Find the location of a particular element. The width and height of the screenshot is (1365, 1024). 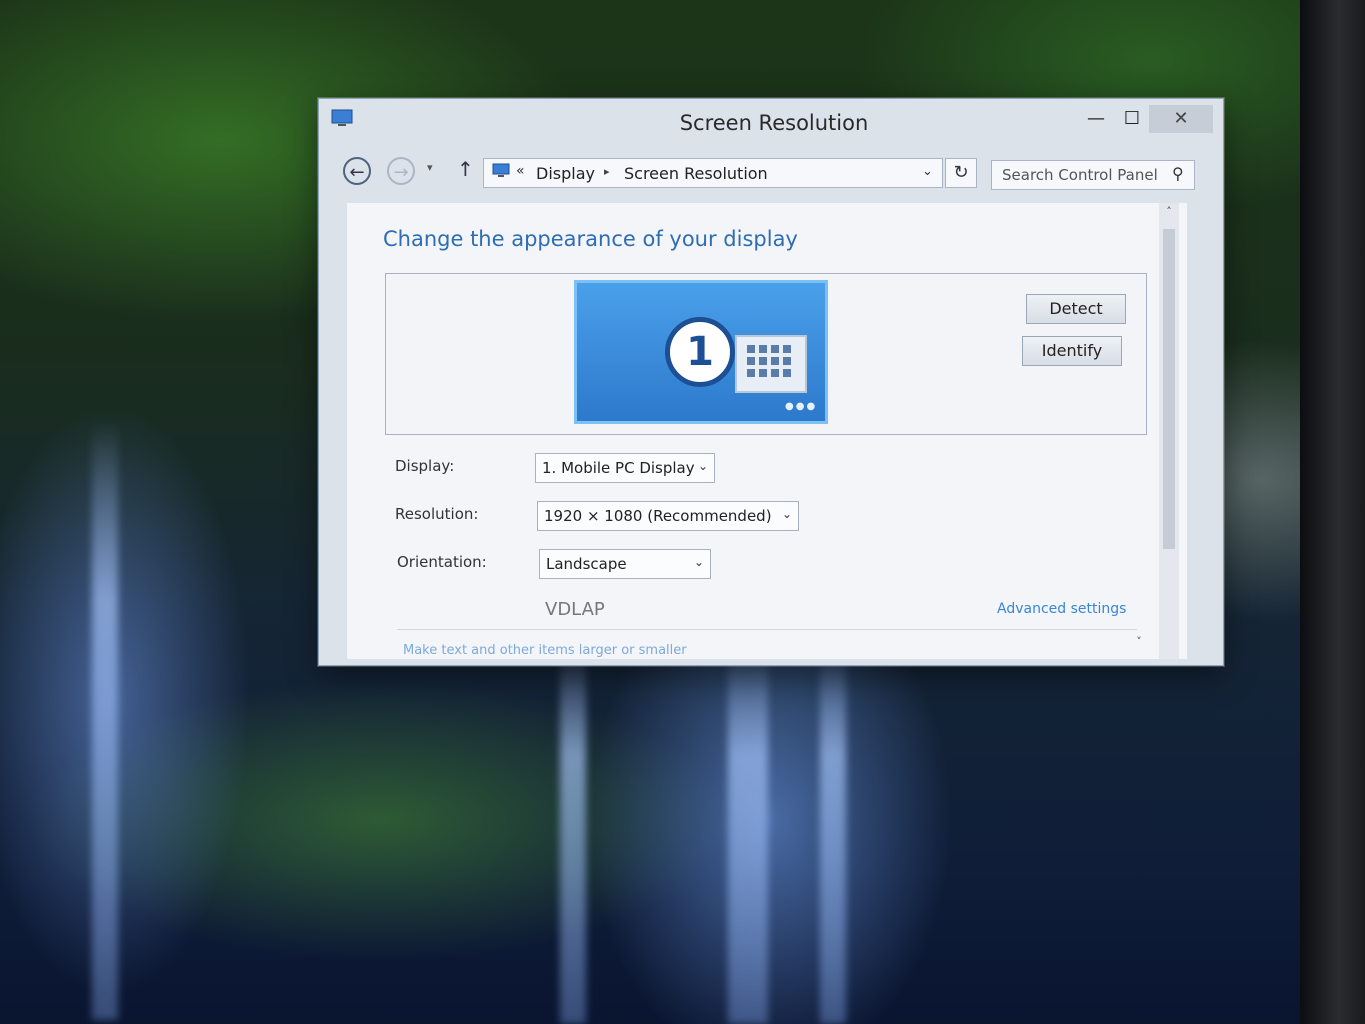

resolution-value: 1920 × 1080 (Recommended) is located at coordinates (658, 516).